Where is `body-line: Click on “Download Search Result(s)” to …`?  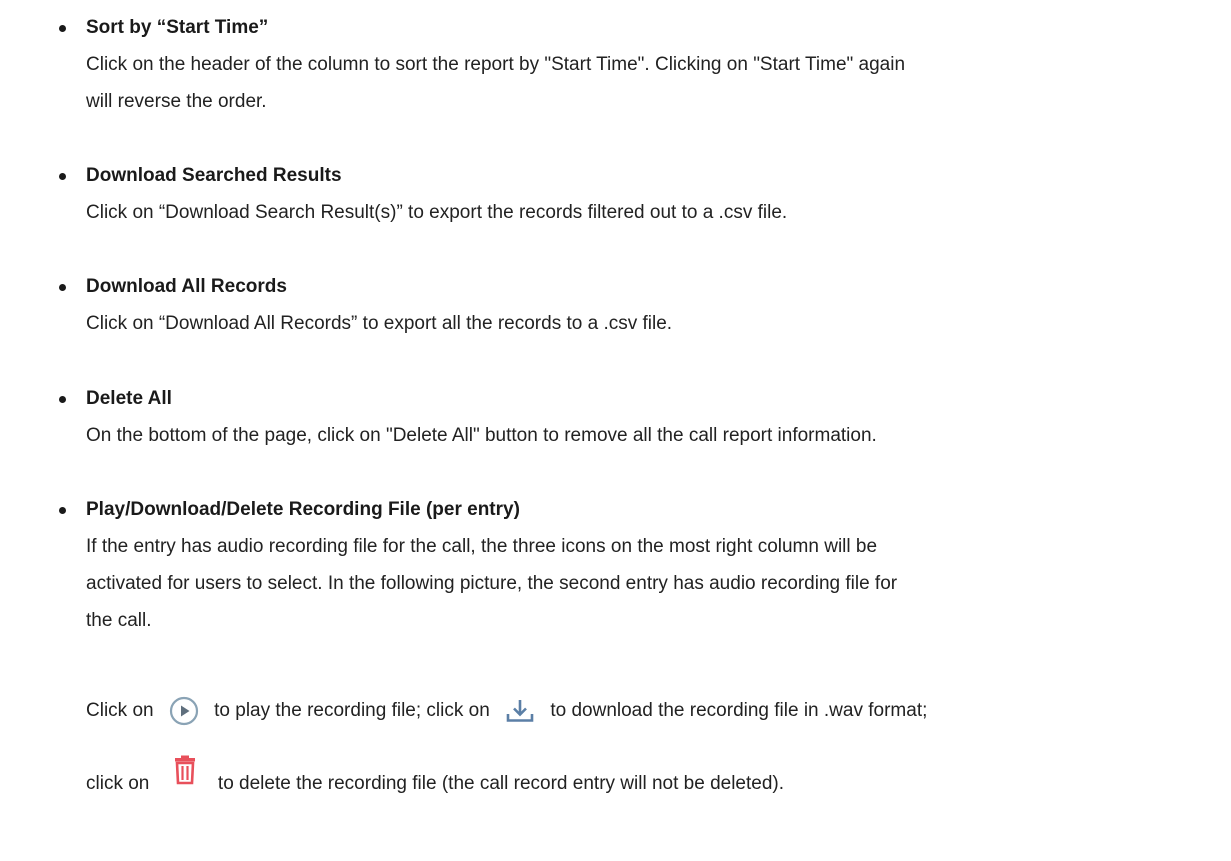
body-line: Click on “Download Search Result(s)” to … is located at coordinates (437, 212).